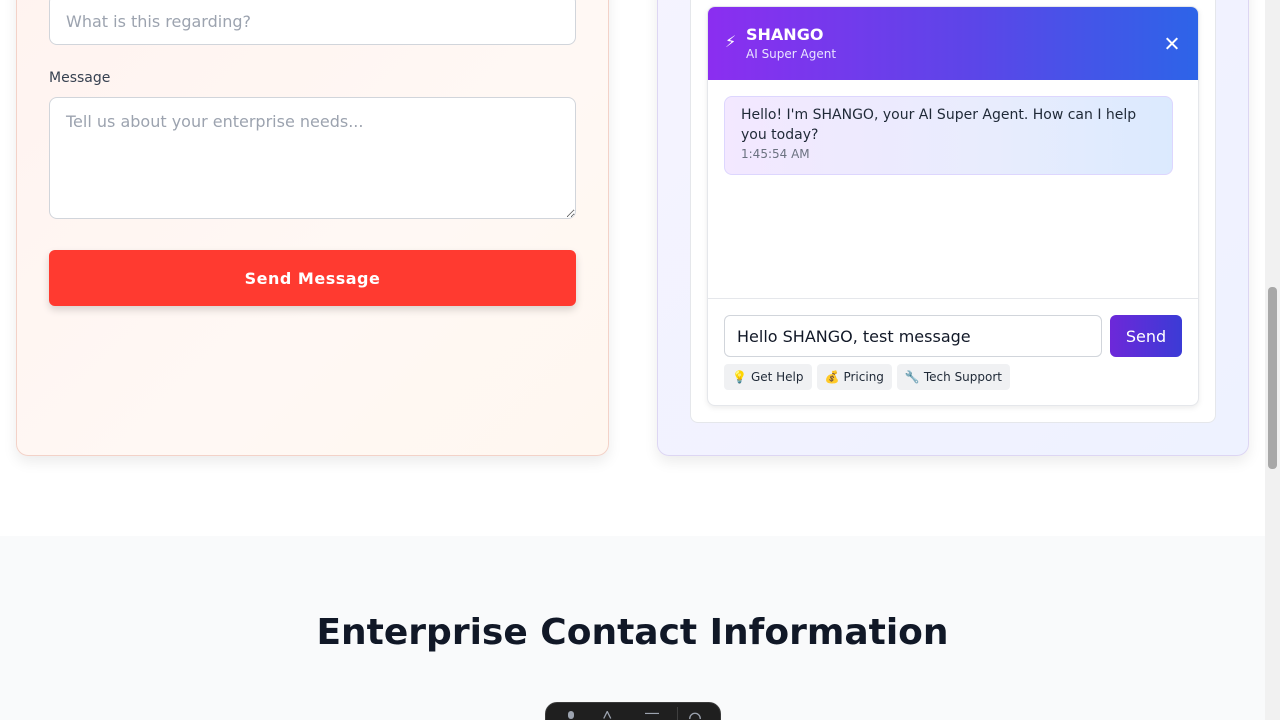 The width and height of the screenshot is (1280, 720). I want to click on quick-action-label: Pricing, so click(863, 377).